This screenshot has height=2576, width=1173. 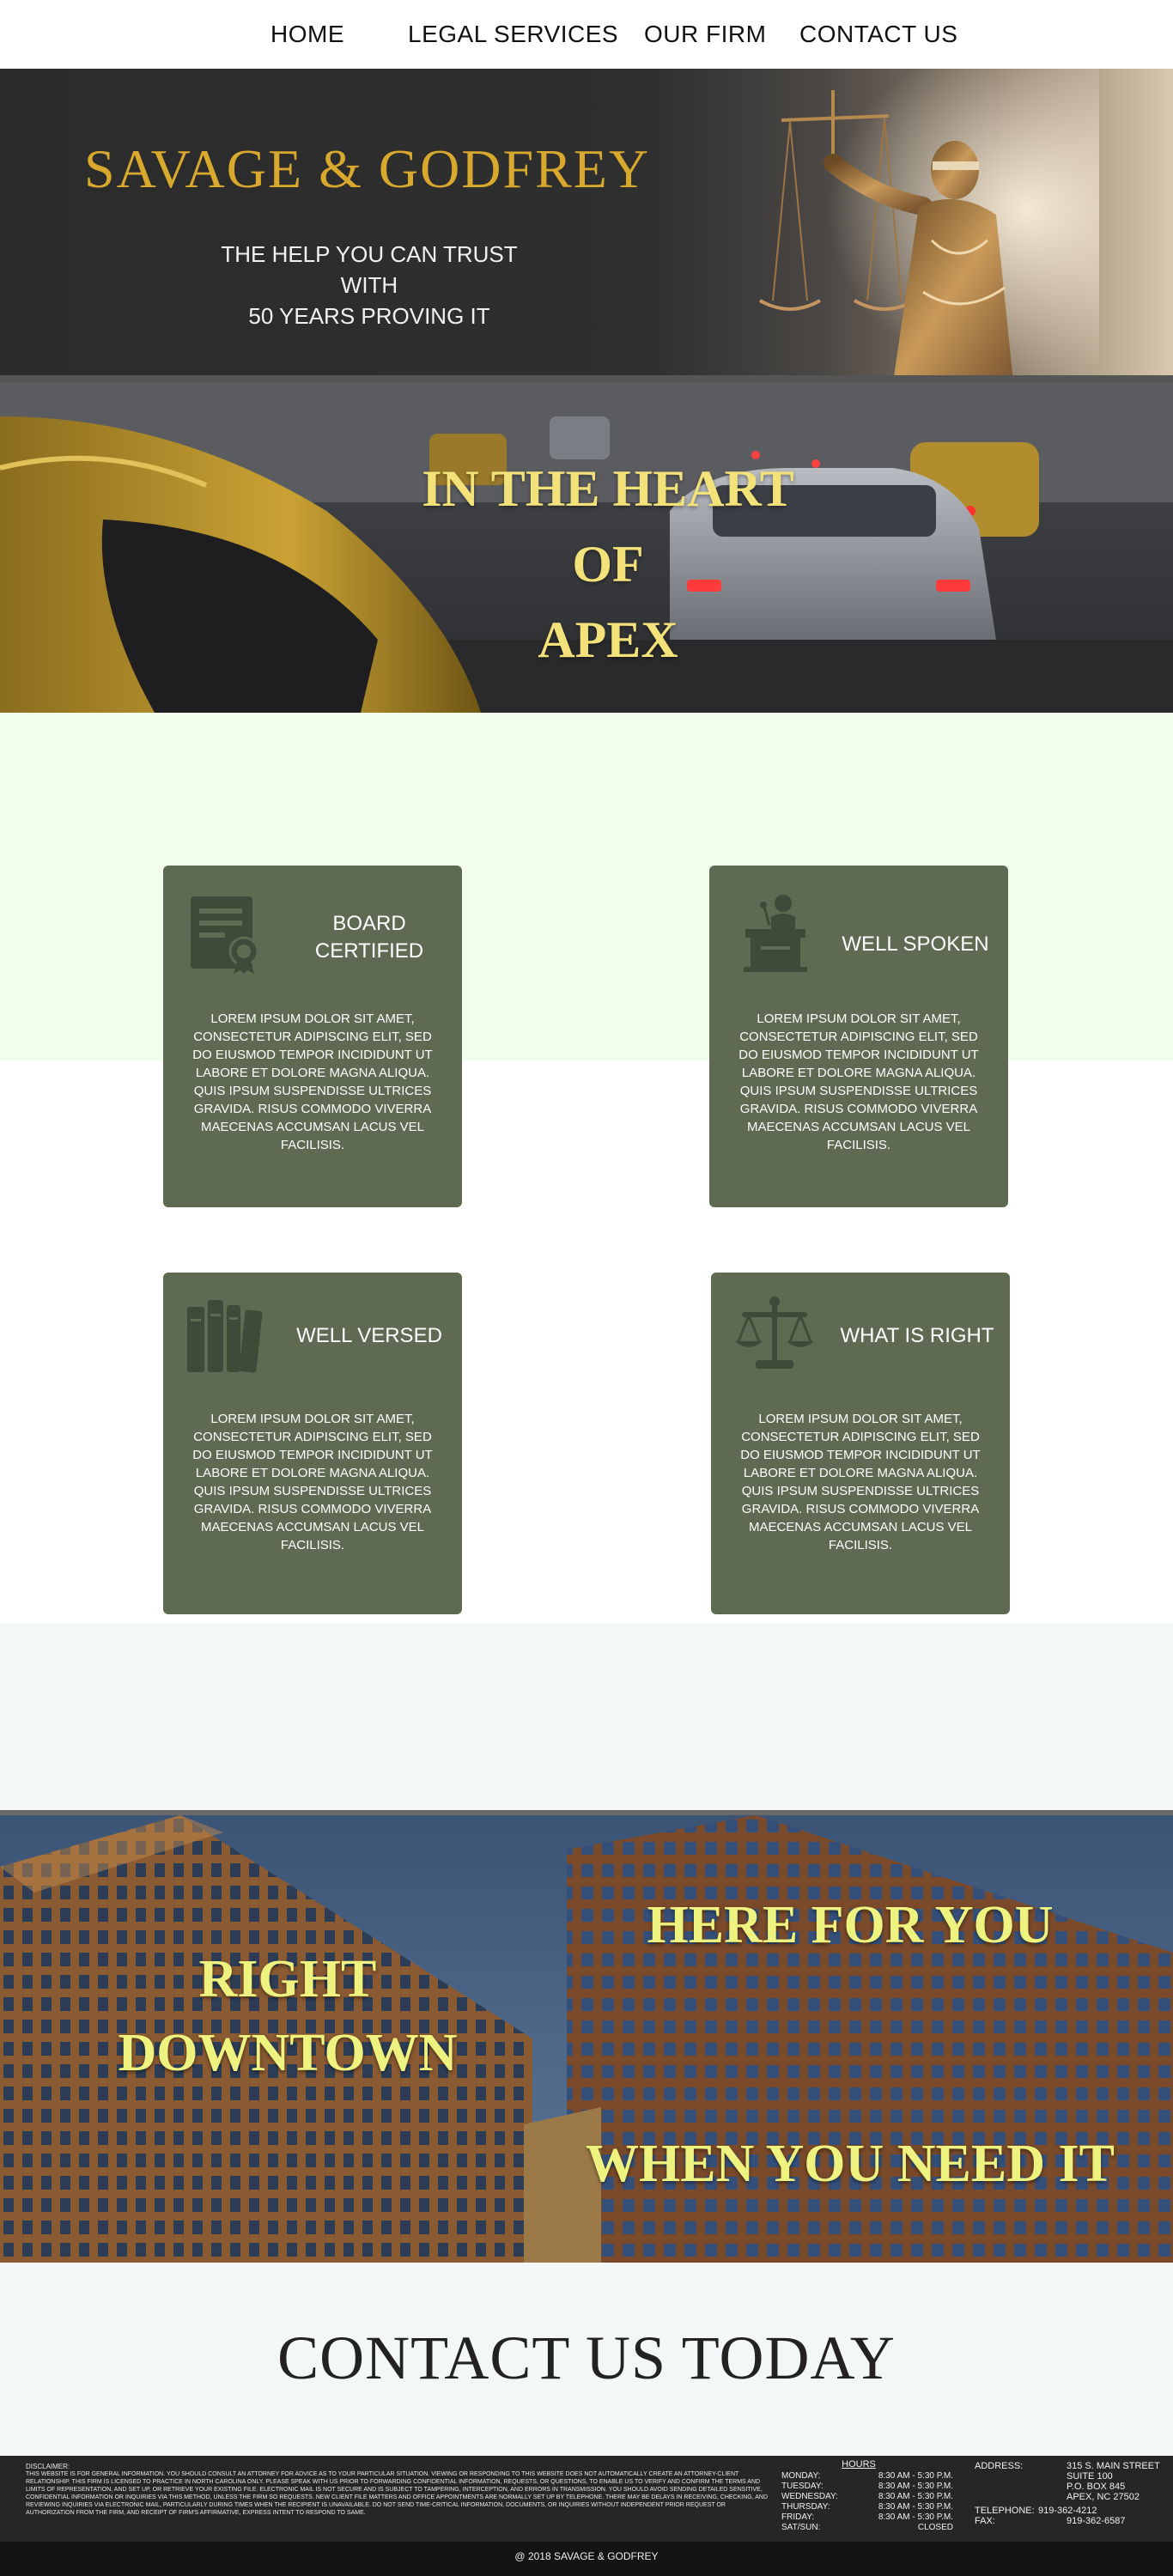 I want to click on disclaimer-title: DISCLAIMER:, so click(x=48, y=2466).